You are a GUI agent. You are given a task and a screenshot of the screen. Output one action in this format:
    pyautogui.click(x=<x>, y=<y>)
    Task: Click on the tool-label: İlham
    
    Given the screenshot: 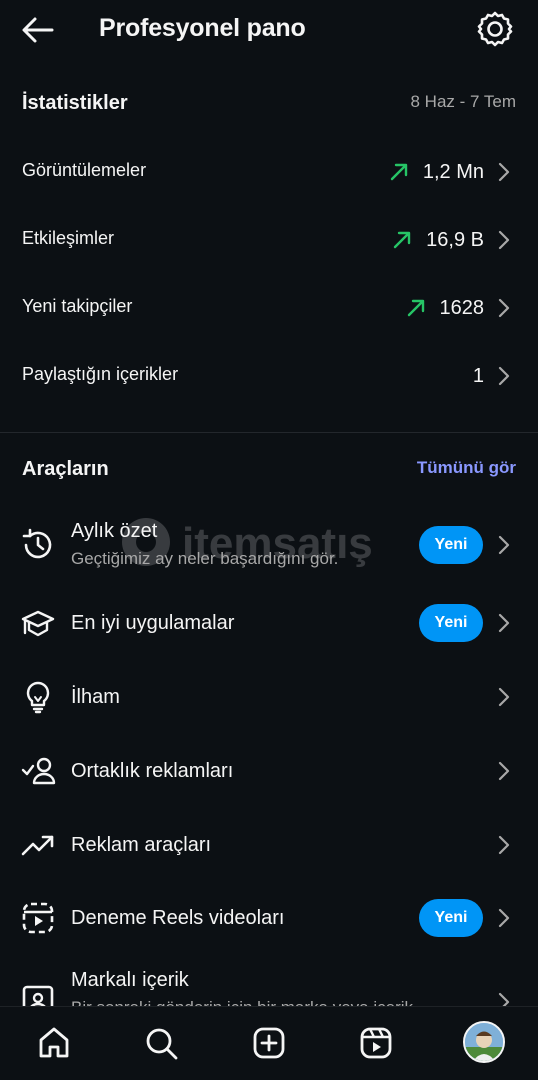 What is the action you would take?
    pyautogui.click(x=95, y=697)
    